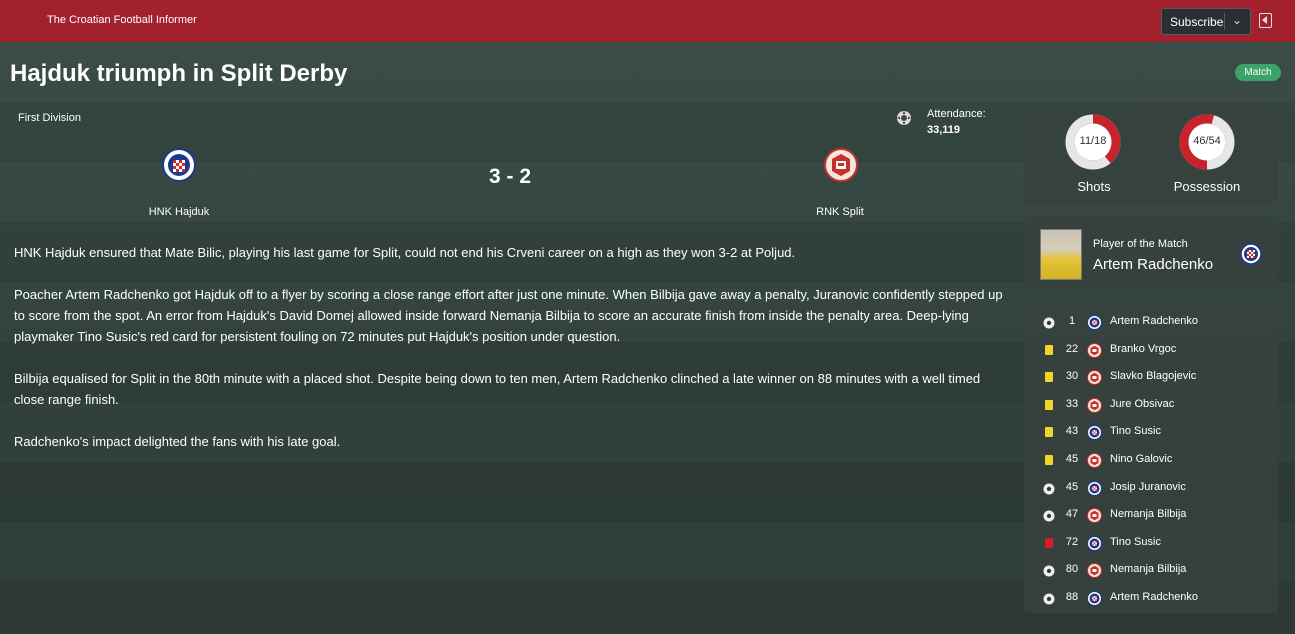  I want to click on event-minute: 22, so click(1072, 348).